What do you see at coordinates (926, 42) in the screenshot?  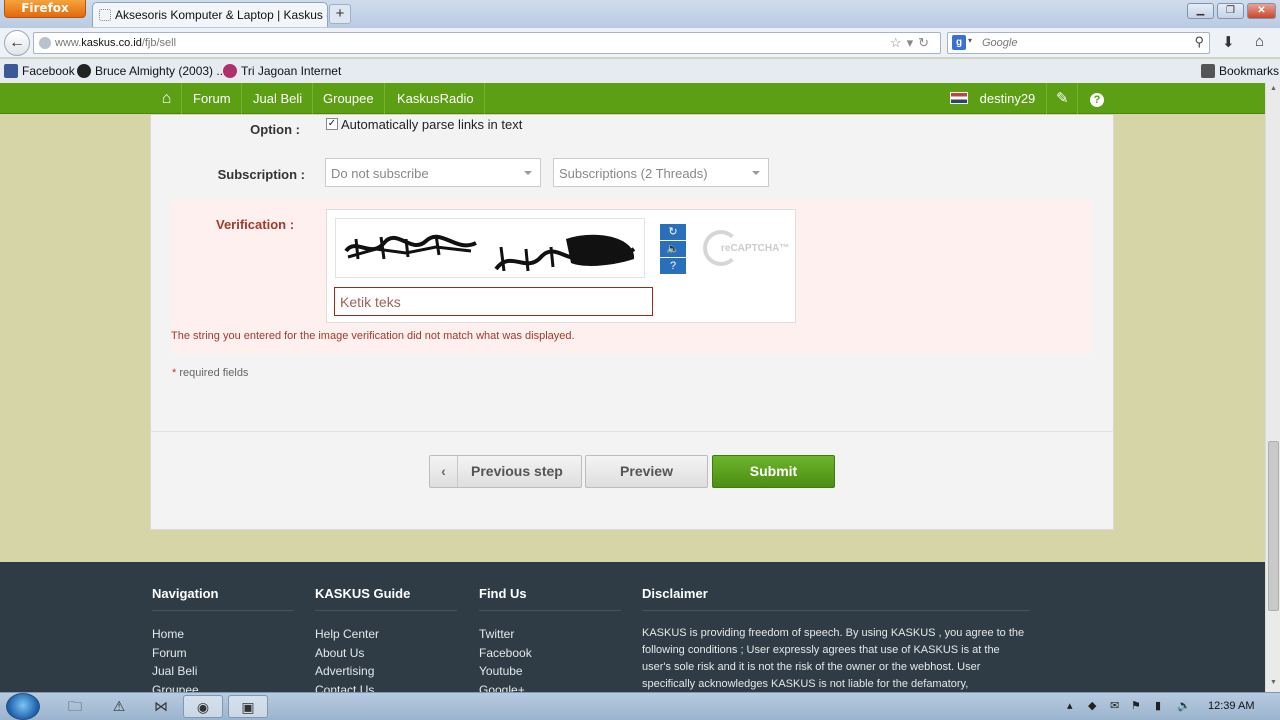 I see `reload-icon: ↻` at bounding box center [926, 42].